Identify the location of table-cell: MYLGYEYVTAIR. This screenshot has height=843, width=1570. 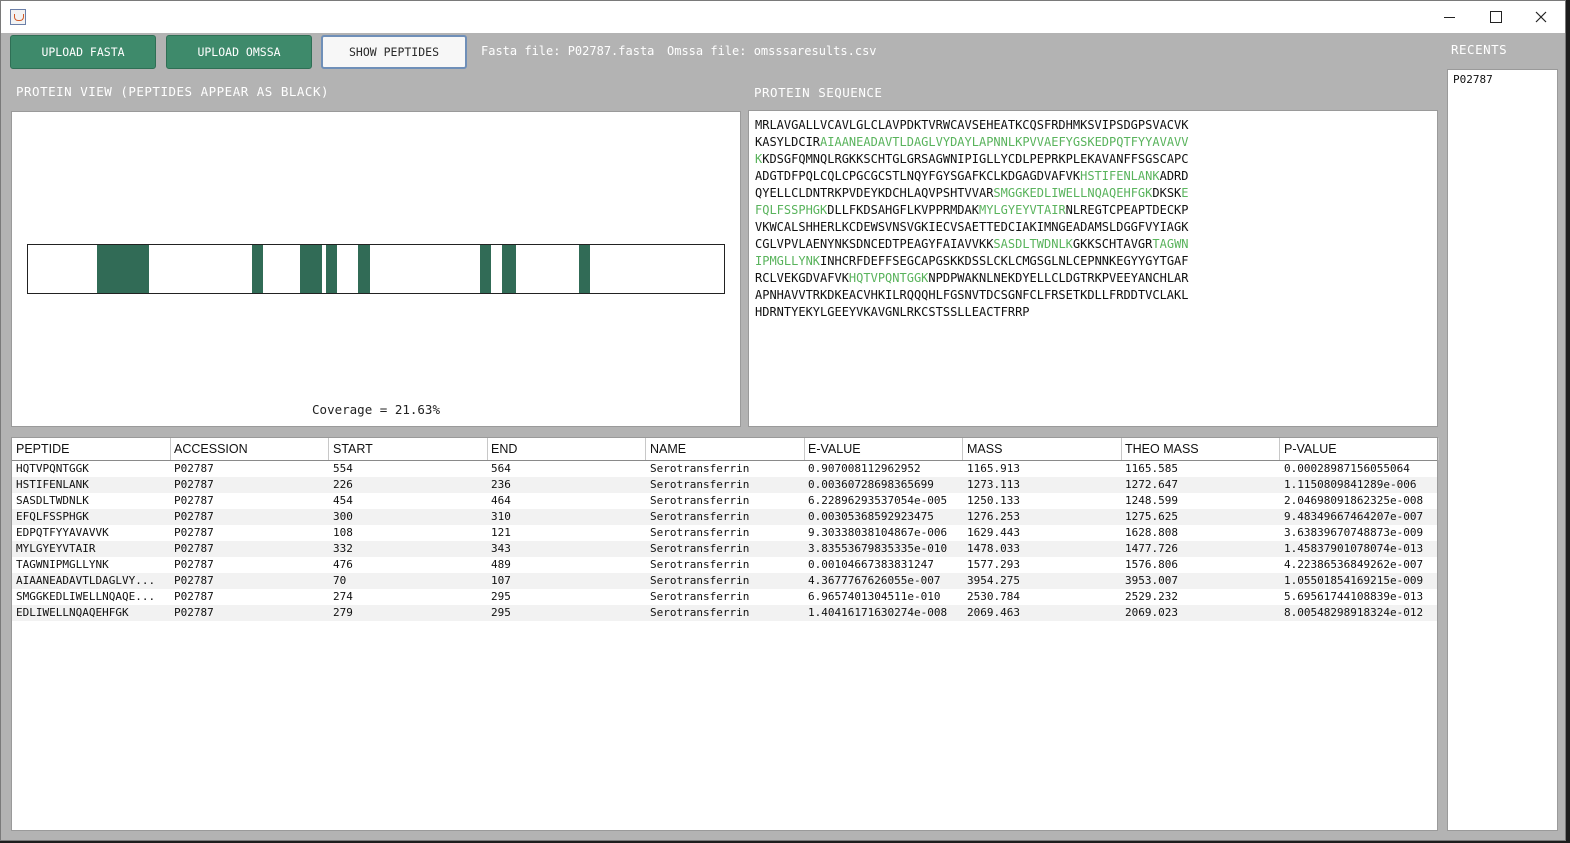
(56, 548).